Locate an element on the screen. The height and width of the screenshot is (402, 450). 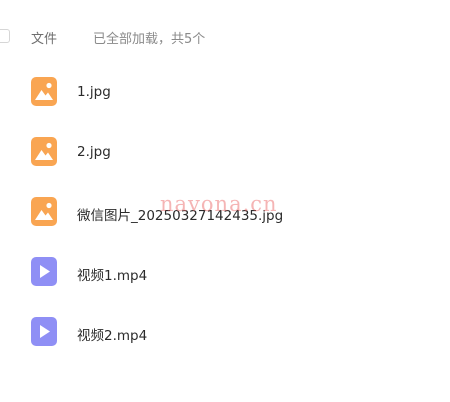
file-row: 微信图片_20250327142435.jpg is located at coordinates (225, 214).